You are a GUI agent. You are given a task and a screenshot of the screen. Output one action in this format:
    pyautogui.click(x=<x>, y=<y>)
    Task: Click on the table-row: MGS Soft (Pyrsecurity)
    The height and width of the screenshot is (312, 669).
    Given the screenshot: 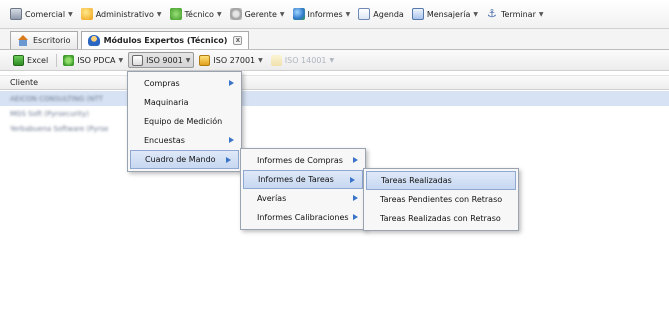 What is the action you would take?
    pyautogui.click(x=334, y=113)
    